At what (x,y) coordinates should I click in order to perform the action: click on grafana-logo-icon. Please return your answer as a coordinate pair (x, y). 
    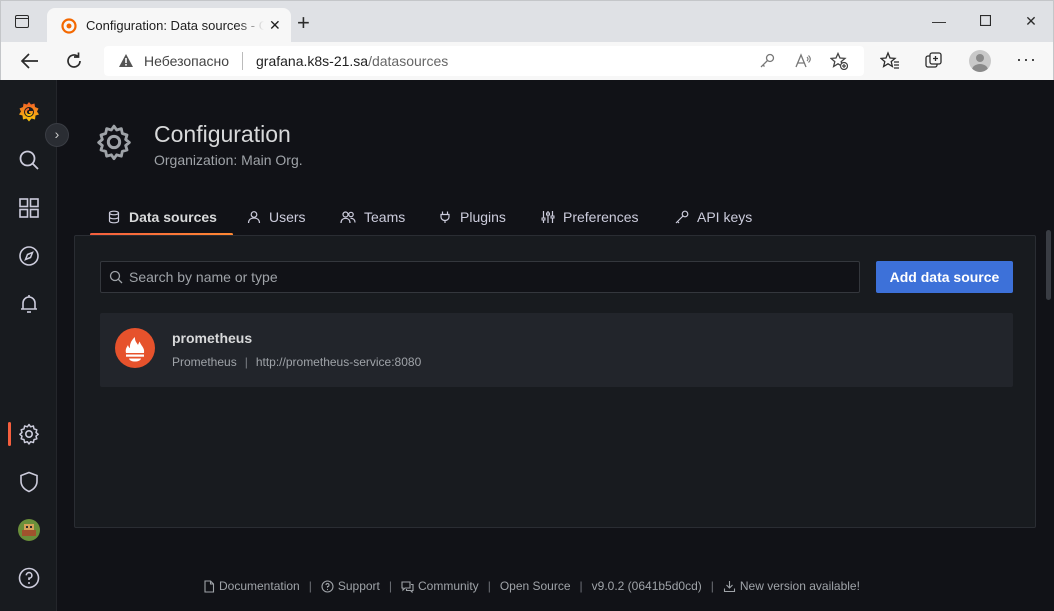
    Looking at the image, I should click on (29, 112).